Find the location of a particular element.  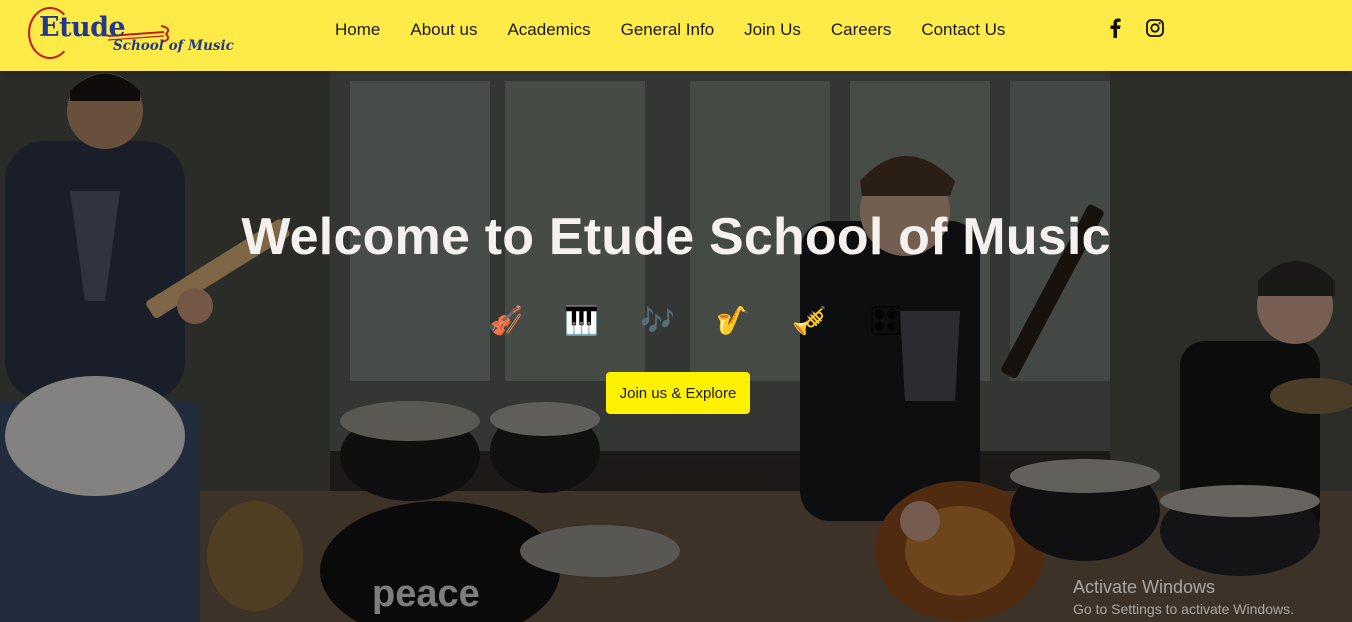

hero-title: Welcome to Etude School of Music is located at coordinates (676, 237).